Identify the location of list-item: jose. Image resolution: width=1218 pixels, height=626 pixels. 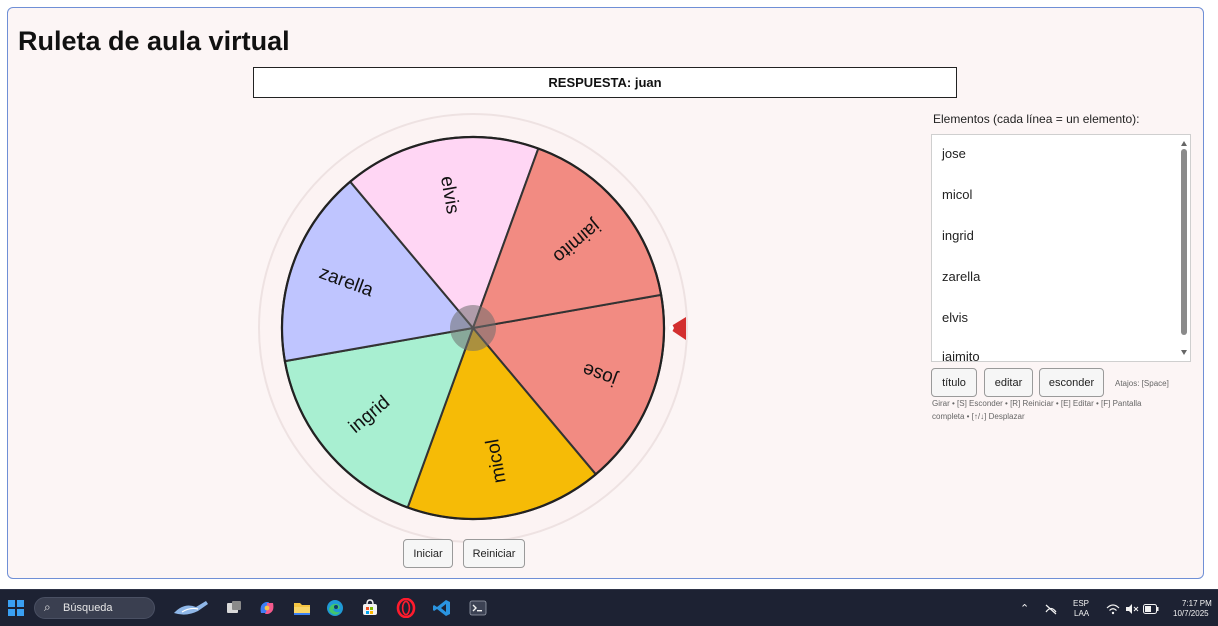
(954, 153).